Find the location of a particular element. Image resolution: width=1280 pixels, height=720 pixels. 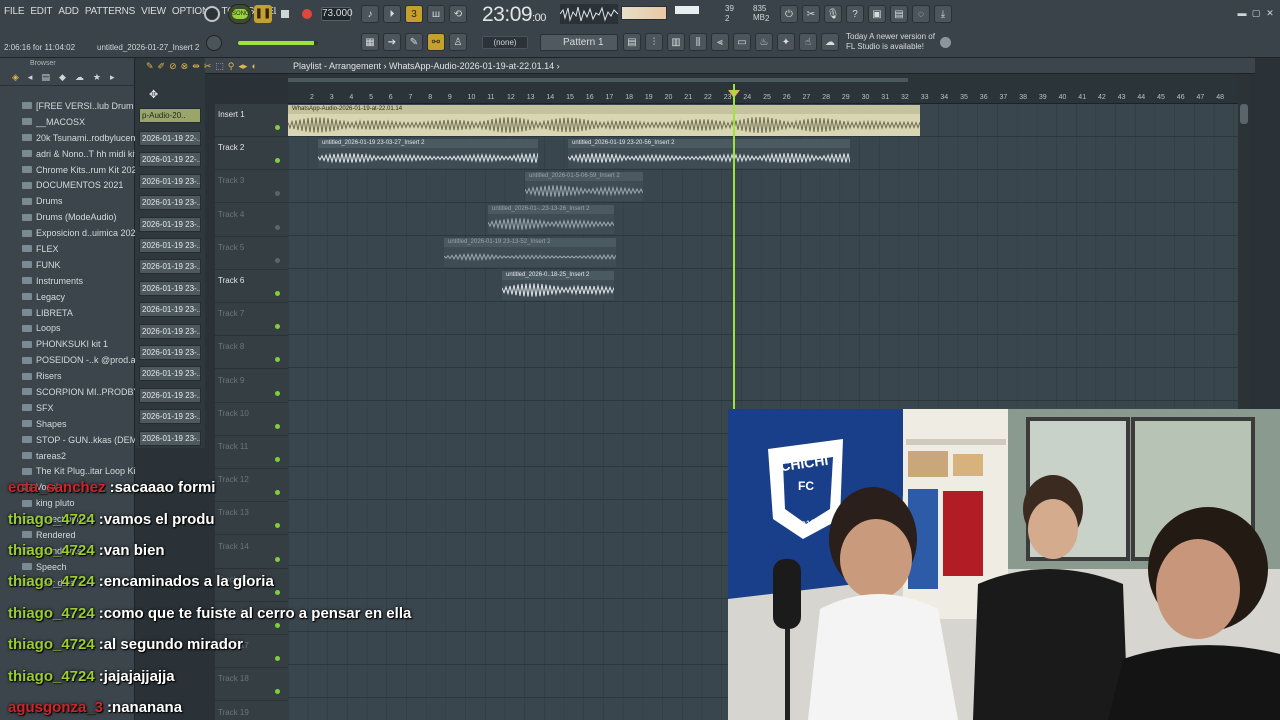

browser-folder-item: LIBRETA is located at coordinates (67, 313).